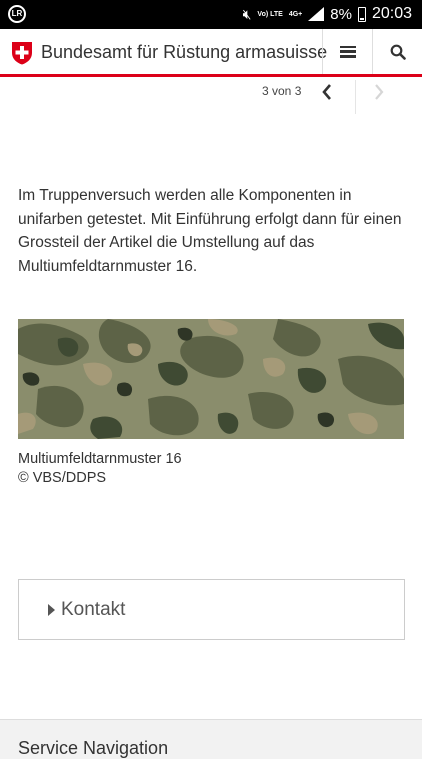  I want to click on volte-label: Vo) LTE, so click(270, 14).